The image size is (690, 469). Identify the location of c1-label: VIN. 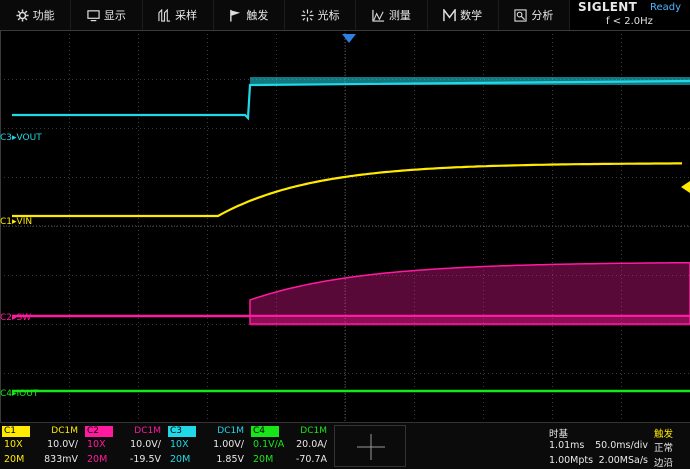
(24, 222).